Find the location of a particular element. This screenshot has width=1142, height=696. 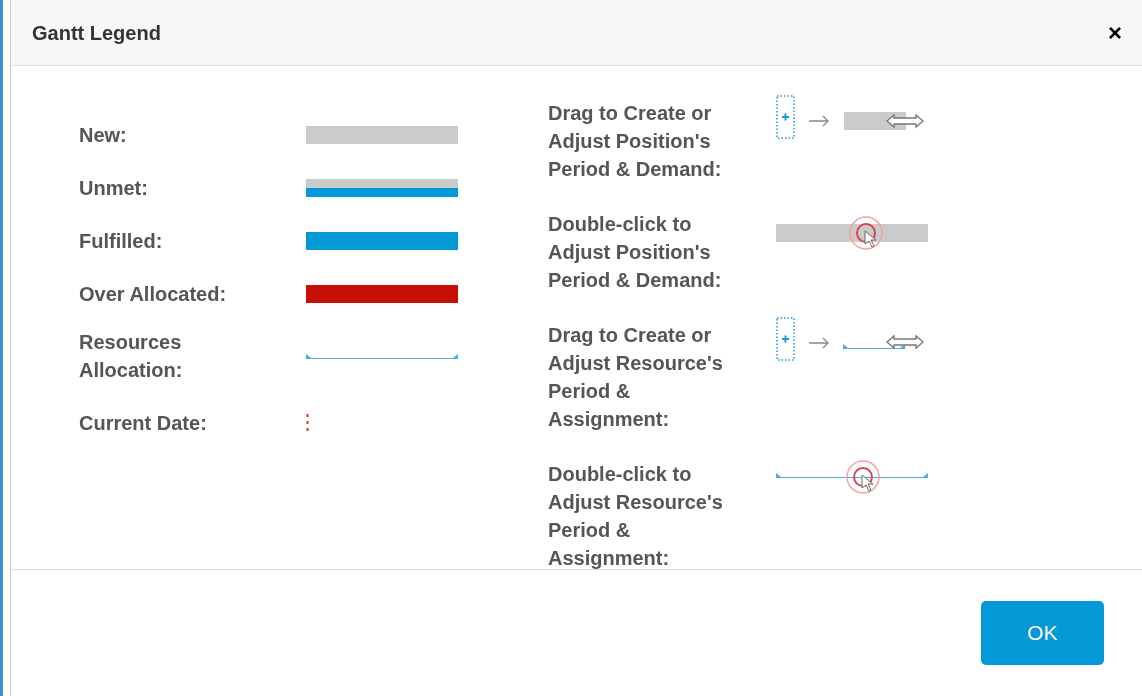

action-label: Double-click to Adjust Resource's Period & Assignment: is located at coordinates (636, 515).